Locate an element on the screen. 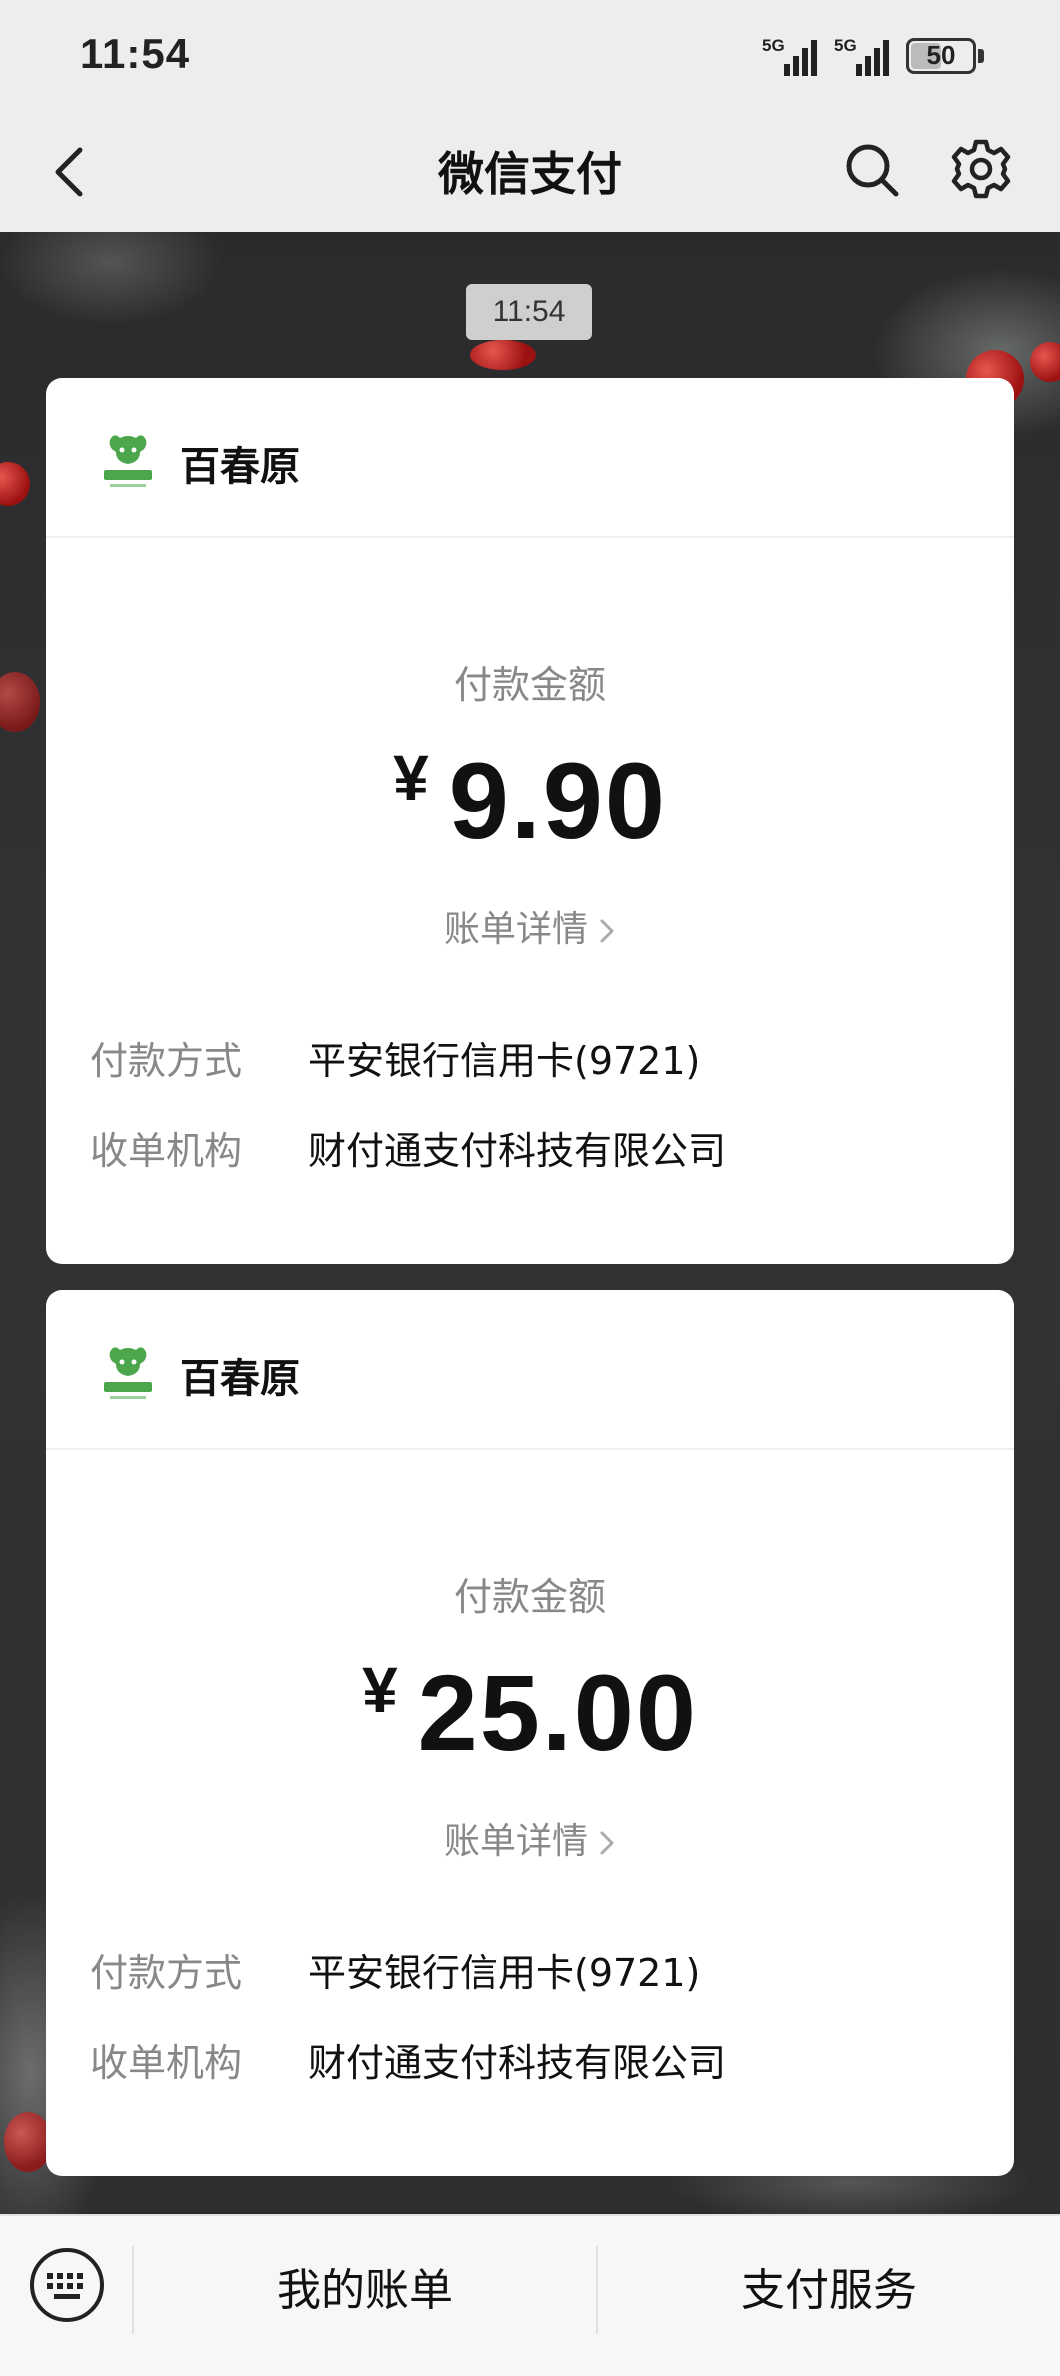  payment-amount: ¥25.00 is located at coordinates (530, 1712).